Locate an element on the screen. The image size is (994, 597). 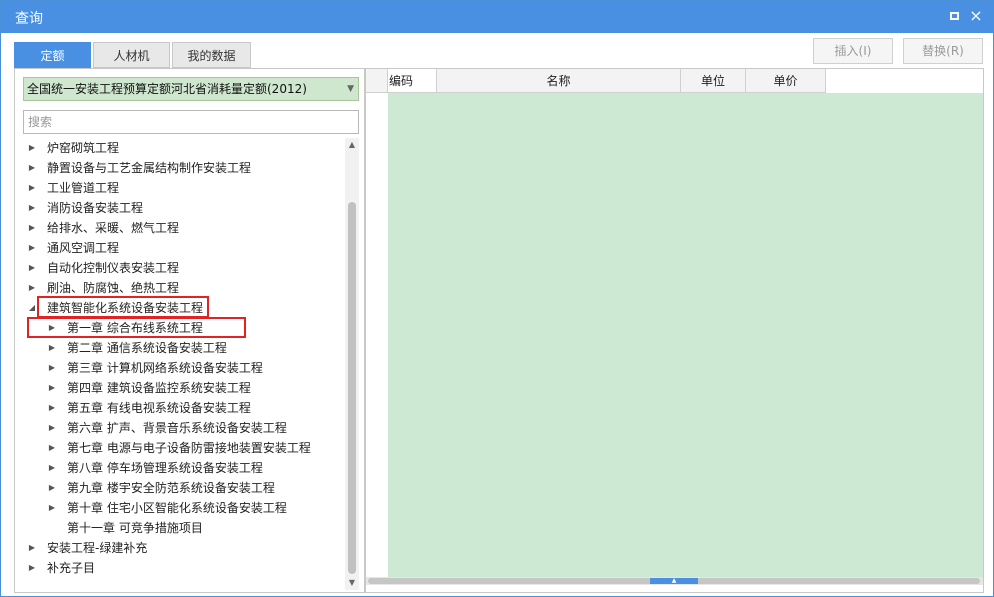
scroll-up-icon: ▲ is located at coordinates (352, 145).